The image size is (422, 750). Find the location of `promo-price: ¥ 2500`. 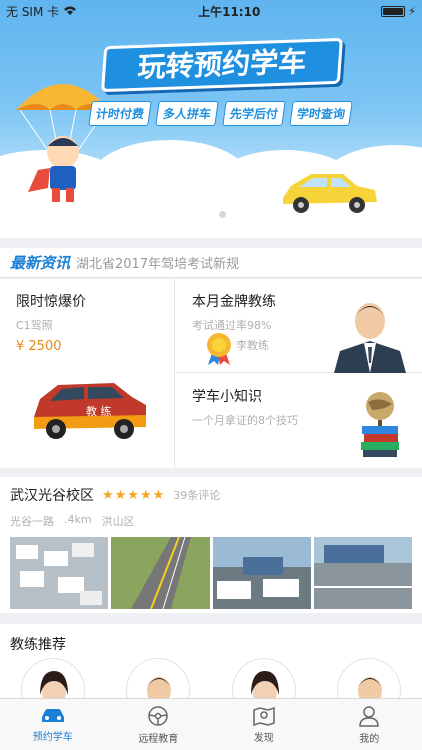

promo-price: ¥ 2500 is located at coordinates (39, 346).